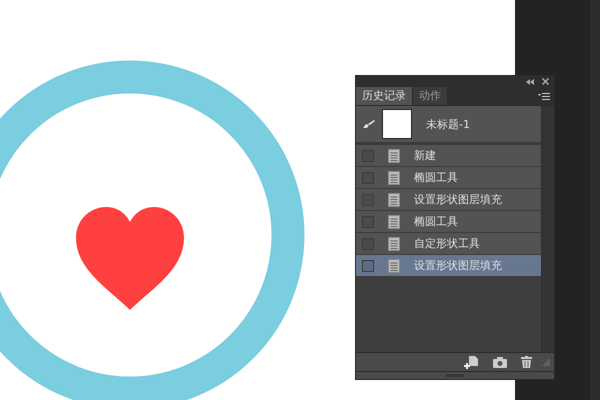  I want to click on brush-icon, so click(369, 124).